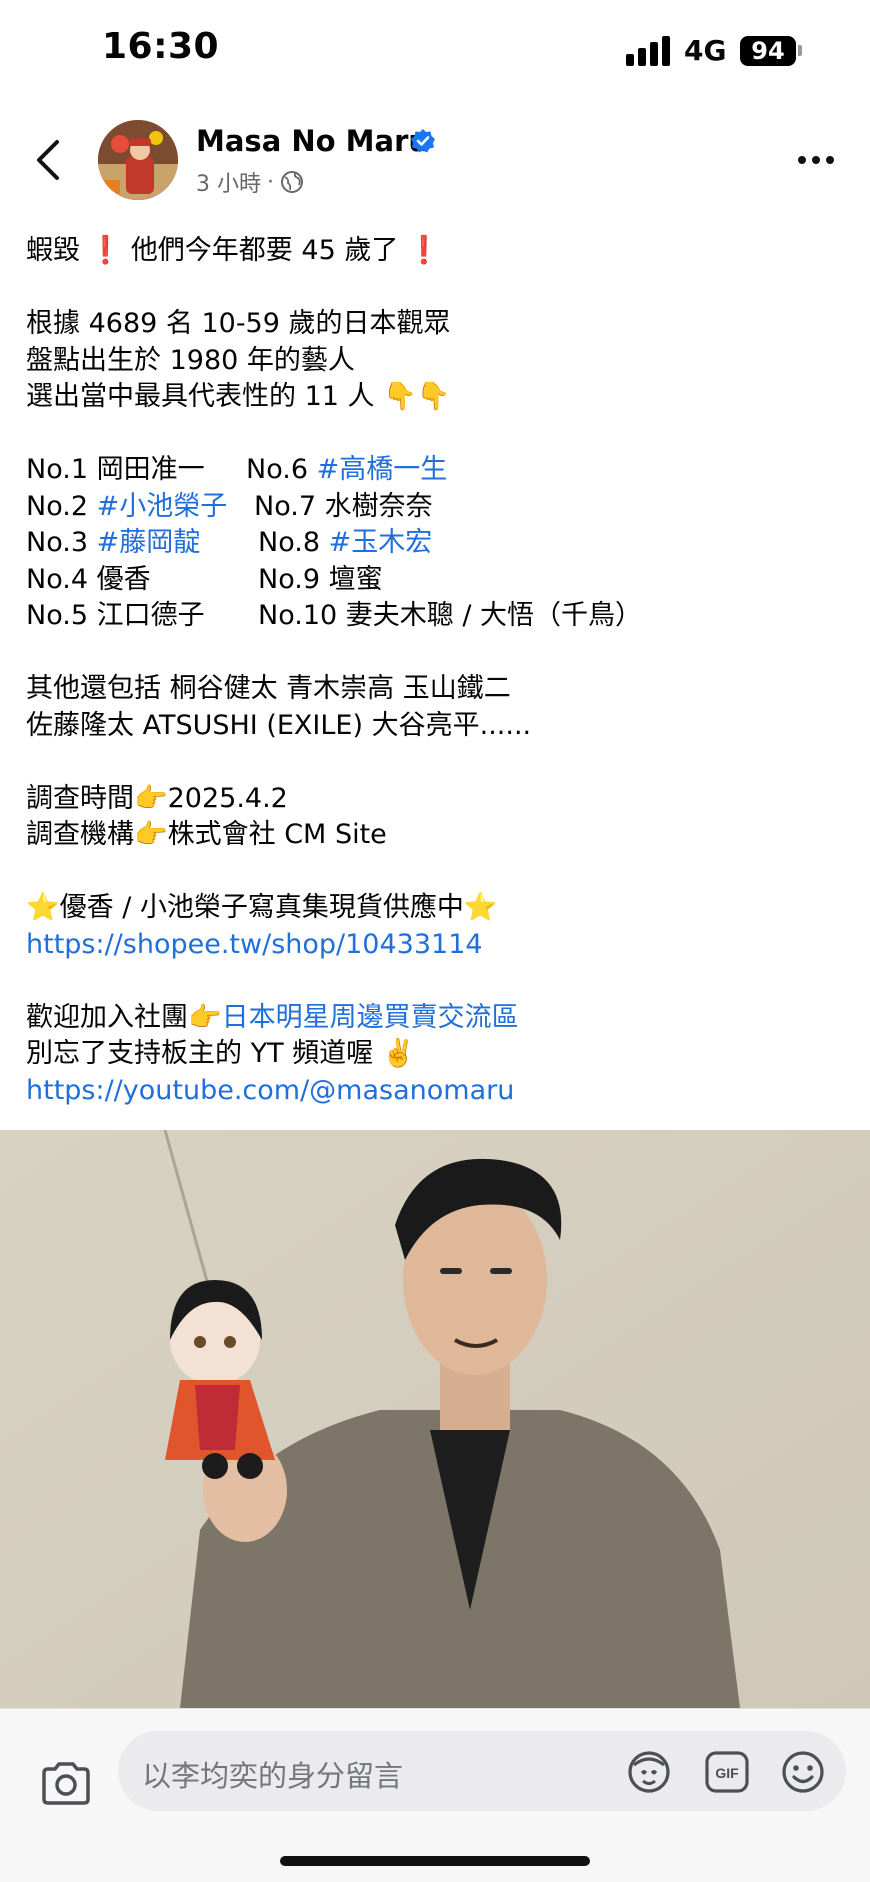 Image resolution: width=870 pixels, height=1882 pixels. Describe the element at coordinates (262, 907) in the screenshot. I see `photobook-line: ⭐優香 / 小池榮子寫真集現貨供應中⭐` at that location.